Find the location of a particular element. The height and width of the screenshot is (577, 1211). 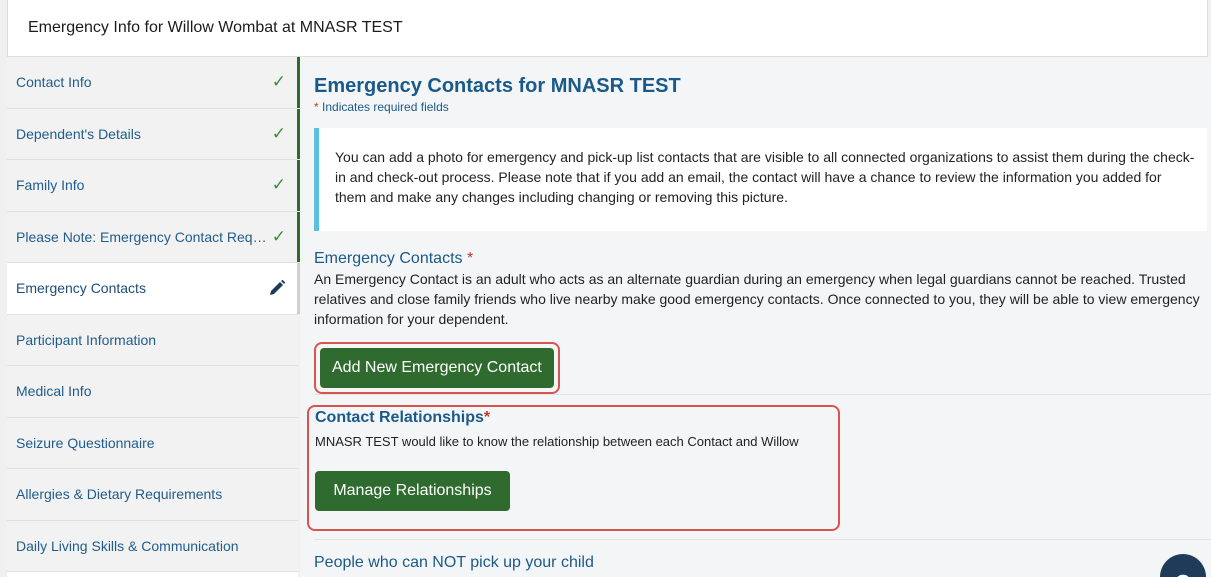

sidebar-item-label: Daily Living Skills & Communication is located at coordinates (127, 545).